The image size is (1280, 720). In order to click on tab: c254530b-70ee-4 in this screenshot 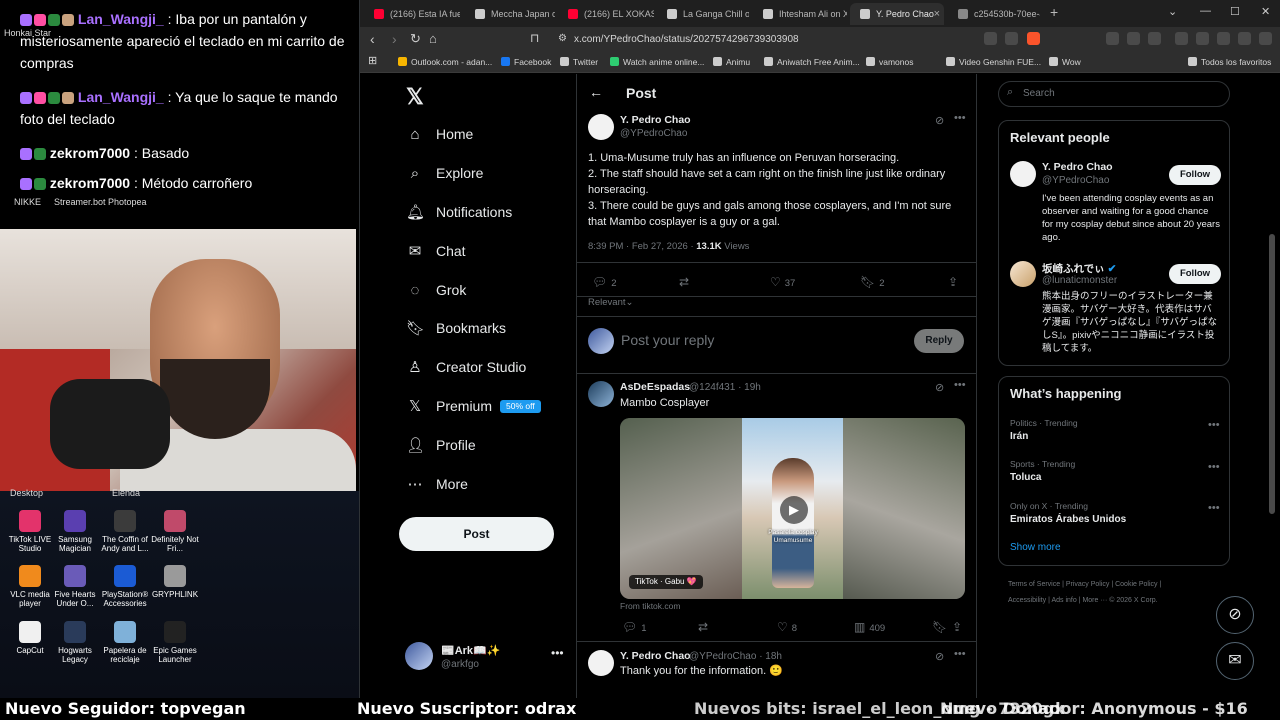, I will do `click(994, 14)`.